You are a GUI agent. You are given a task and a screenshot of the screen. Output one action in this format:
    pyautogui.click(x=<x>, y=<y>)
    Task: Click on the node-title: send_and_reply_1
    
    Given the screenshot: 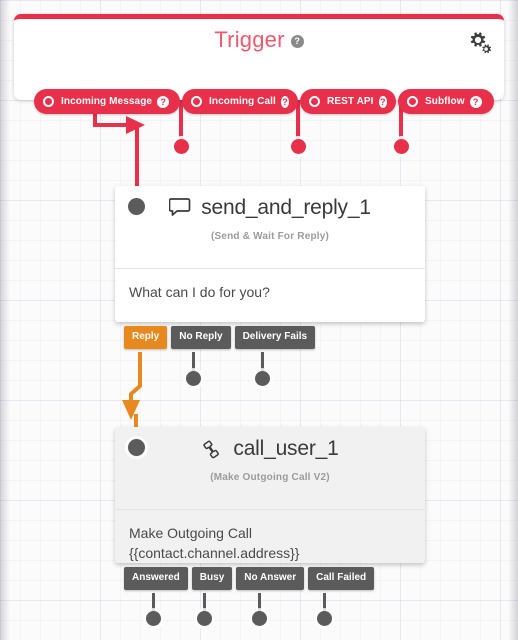 What is the action you would take?
    pyautogui.click(x=286, y=207)
    